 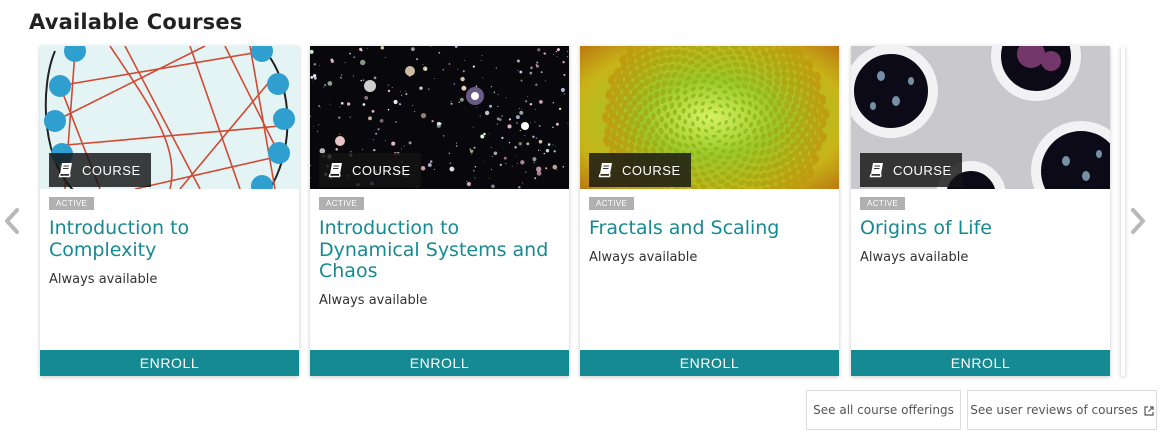 I want to click on chevron-left-icon, so click(x=12, y=221).